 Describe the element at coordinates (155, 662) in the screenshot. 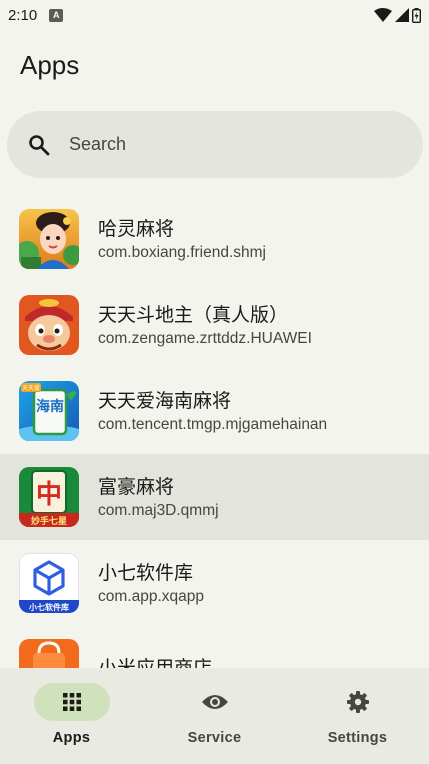

I see `app-name: 小米应用商店` at that location.